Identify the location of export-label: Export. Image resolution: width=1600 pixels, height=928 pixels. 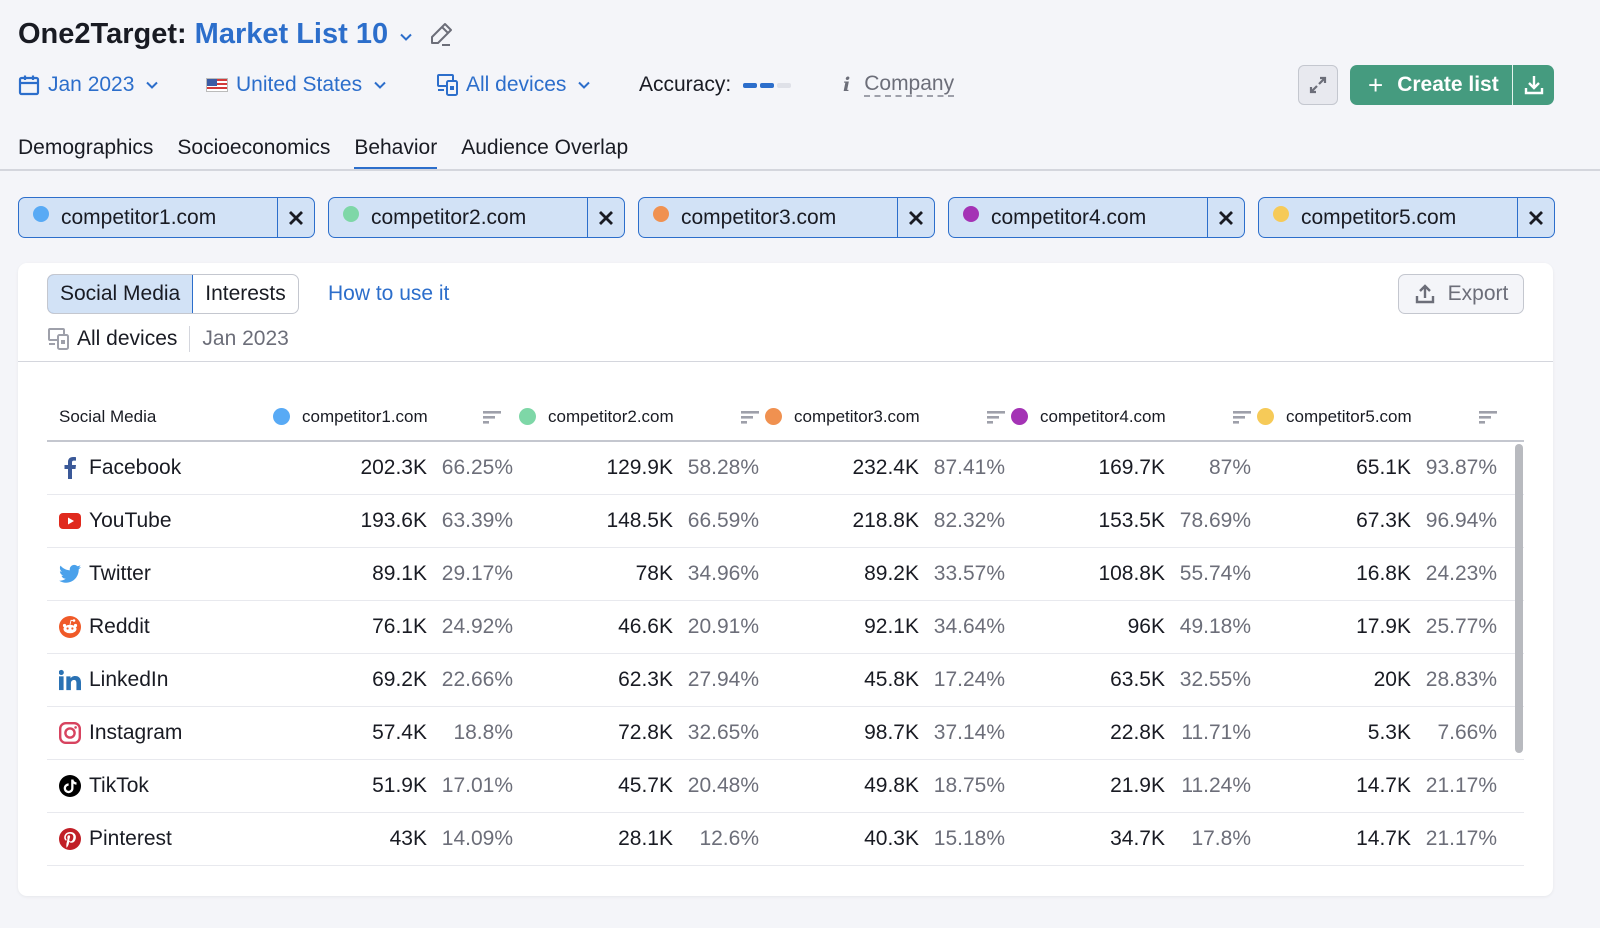
(1478, 293).